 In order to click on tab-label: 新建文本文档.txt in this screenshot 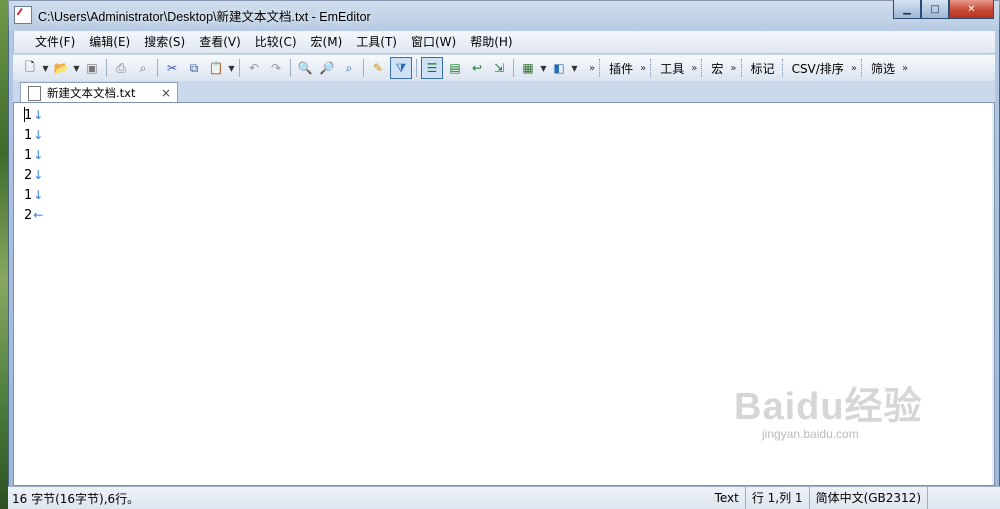, I will do `click(91, 93)`.